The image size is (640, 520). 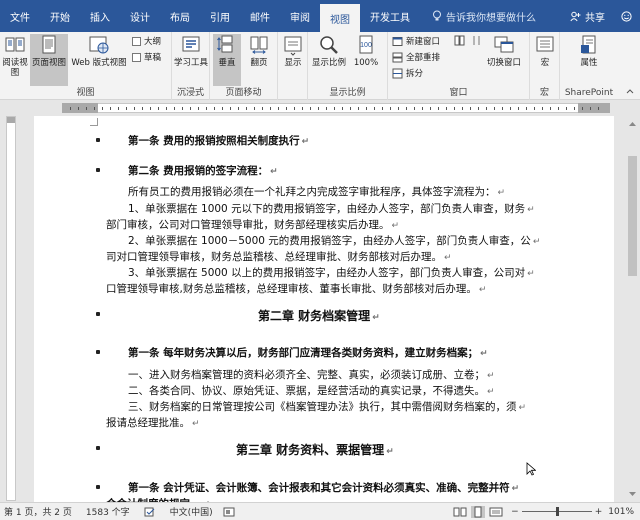 I want to click on scroll-up-icon, so click(x=632, y=124).